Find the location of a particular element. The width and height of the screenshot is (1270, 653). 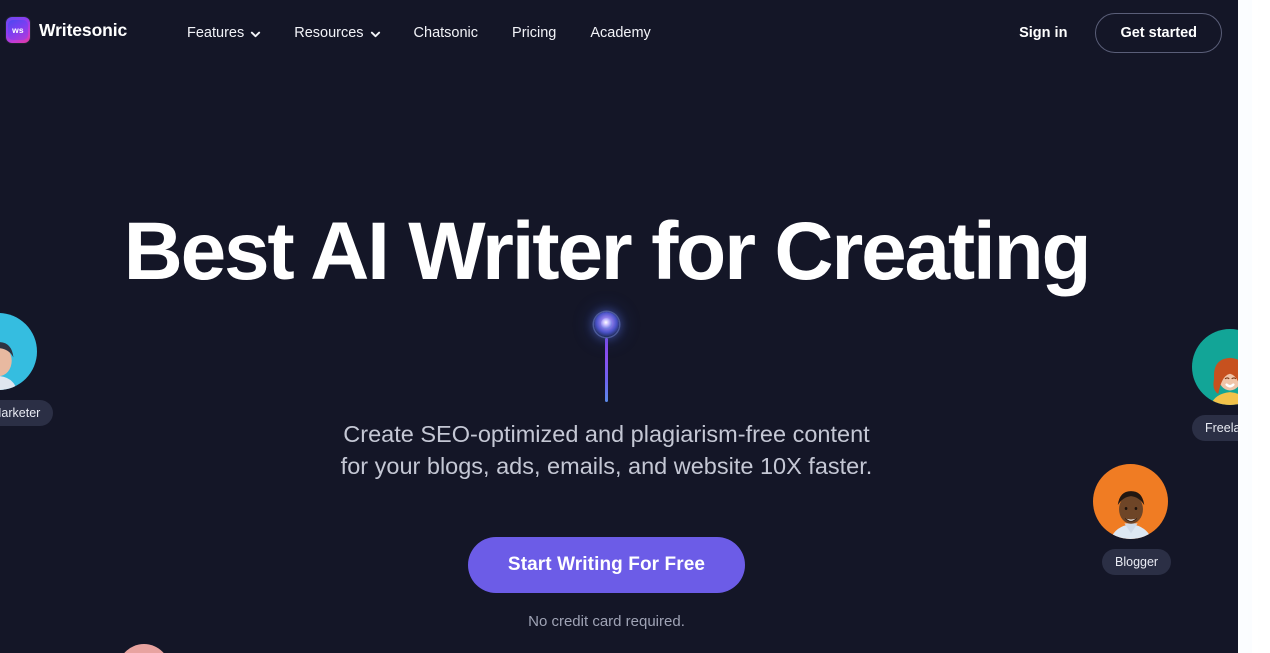

avatar-card-partial-bottom is located at coordinates (144, 648).